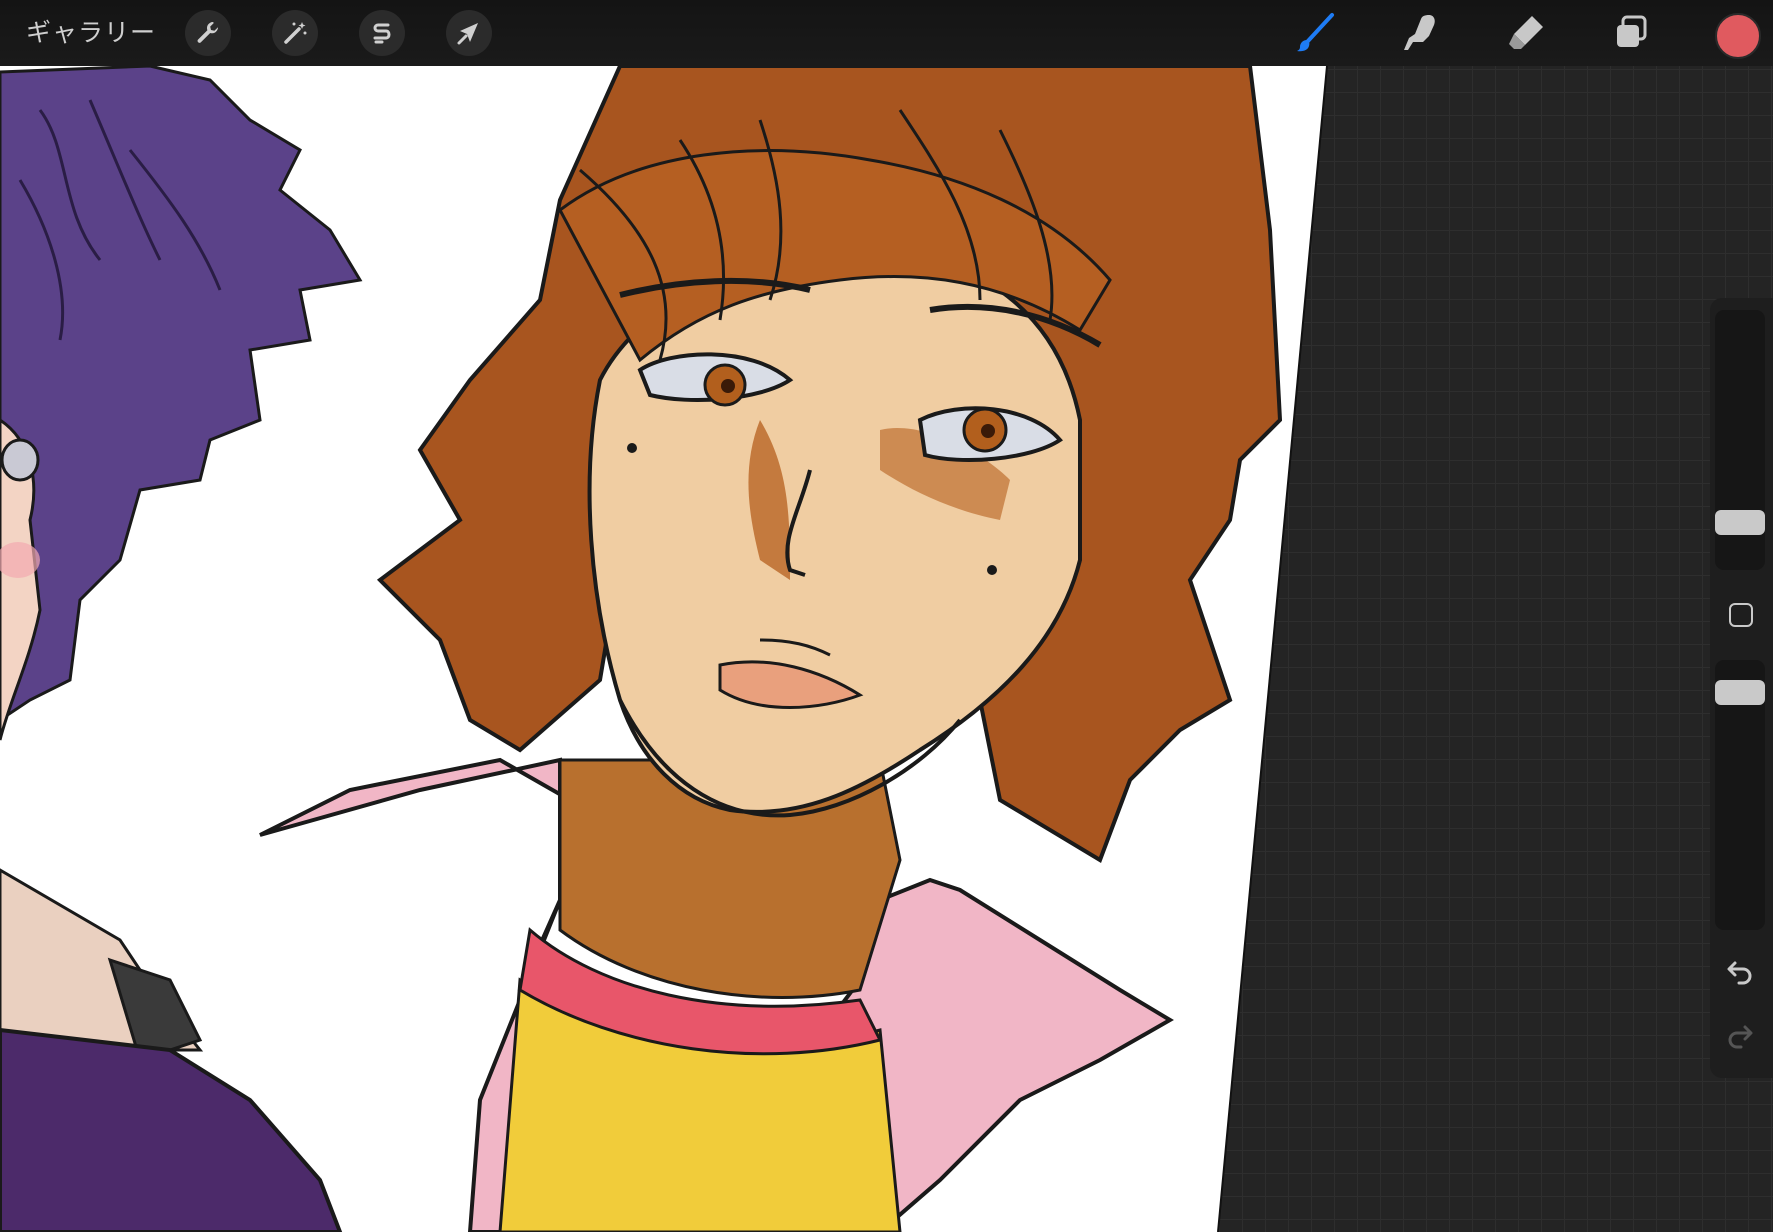  What do you see at coordinates (1740, 971) in the screenshot?
I see `undo-icon` at bounding box center [1740, 971].